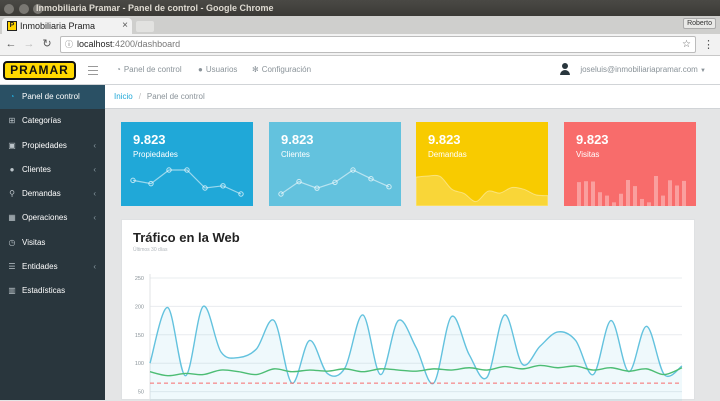  Describe the element at coordinates (93, 69) in the screenshot. I see `hamburger-menu-icon` at that location.